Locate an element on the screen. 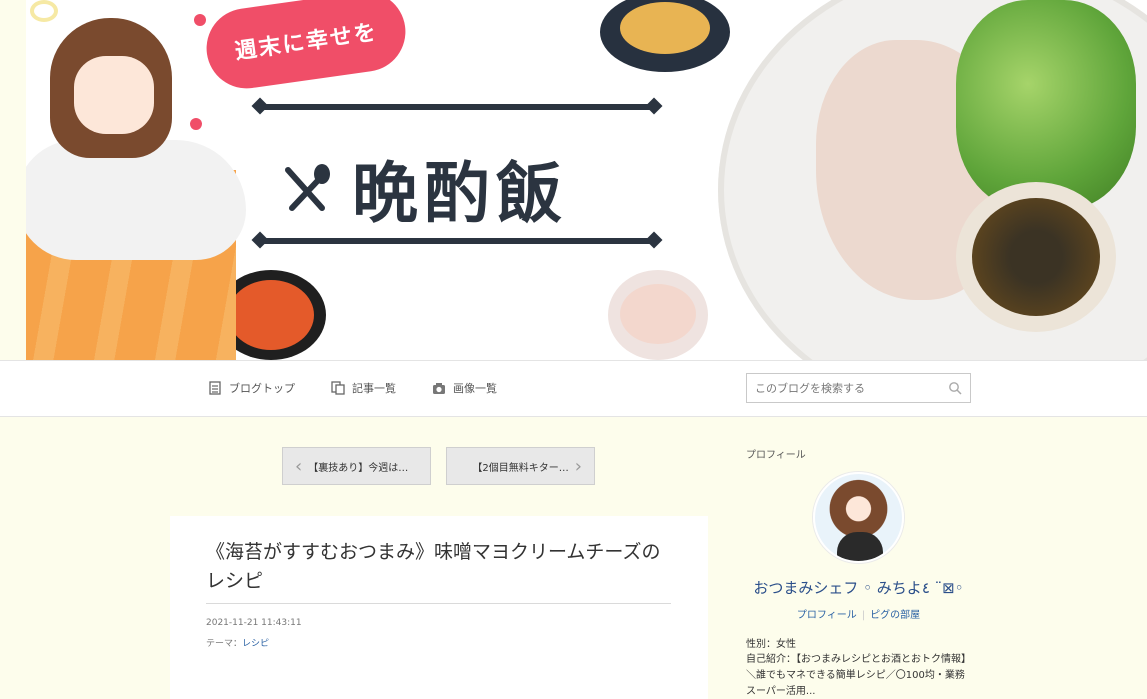  profile-link: プロフィール is located at coordinates (827, 615).